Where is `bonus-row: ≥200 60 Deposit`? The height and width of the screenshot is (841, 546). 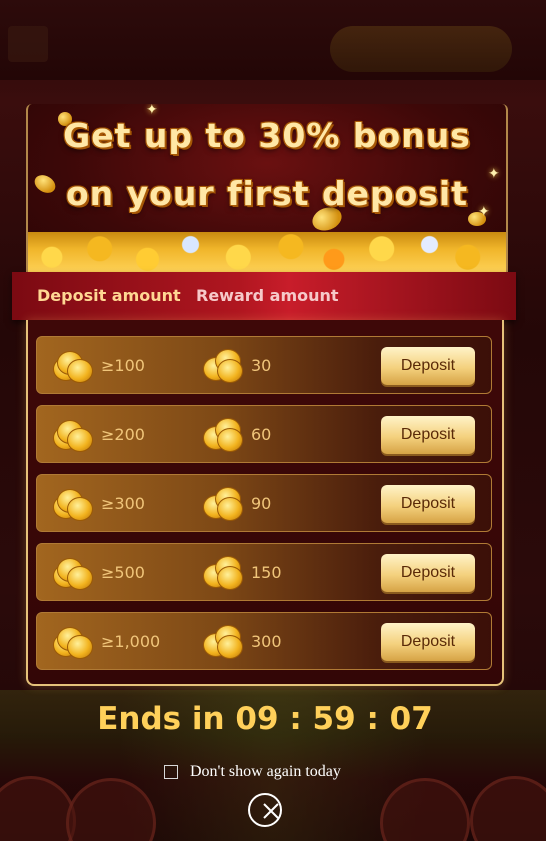
bonus-row: ≥200 60 Deposit is located at coordinates (264, 434).